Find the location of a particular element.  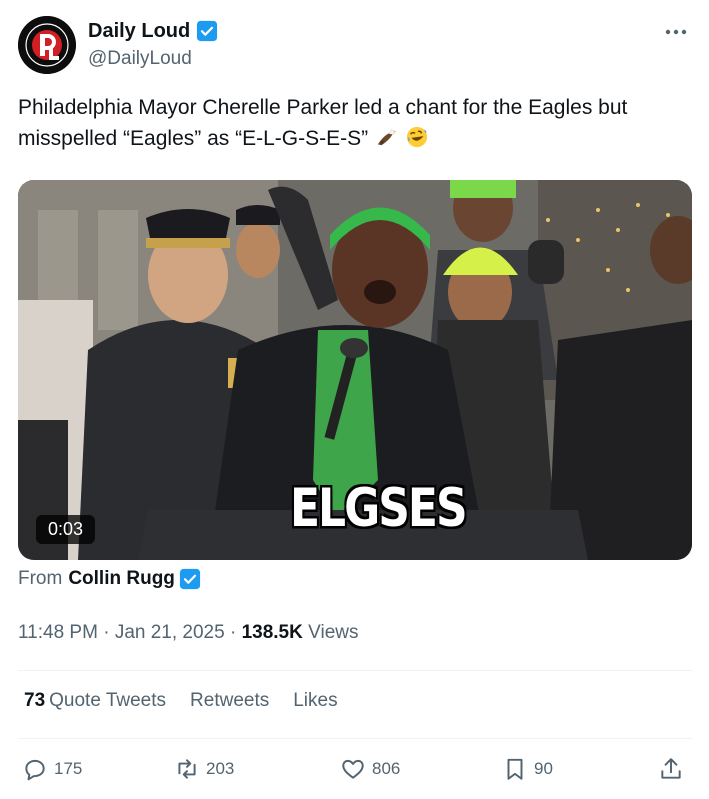

action-bar: 175 203 806 90 is located at coordinates (356, 771).